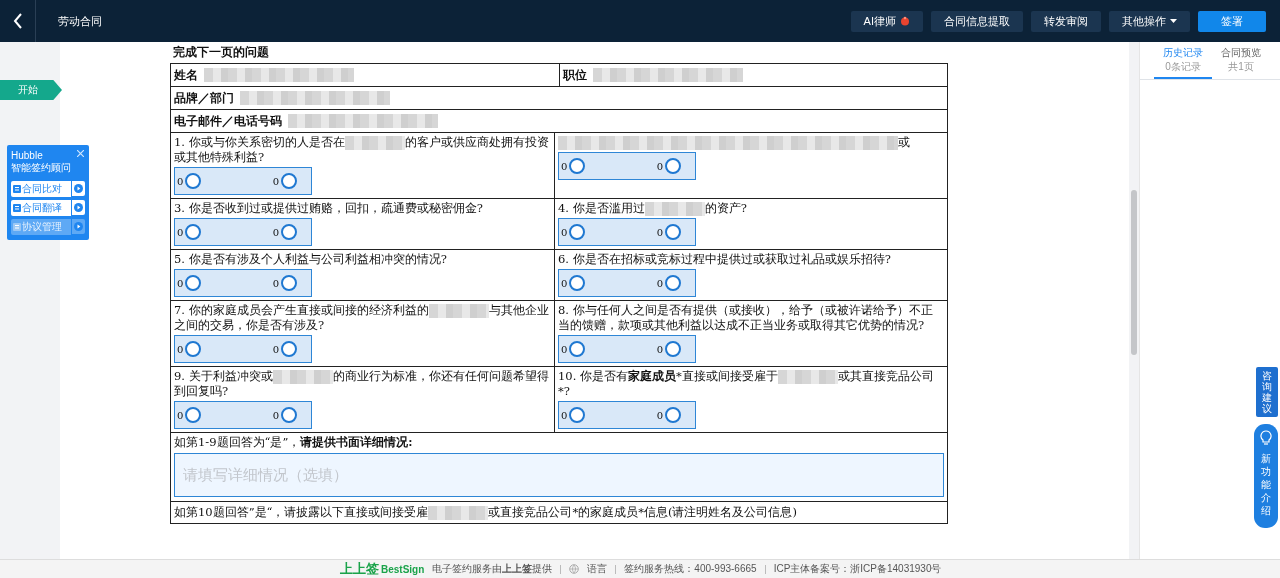  I want to click on question-text: 6. 你是否在招标或竞标过程中提供过或获取过礼品或娱乐招待?, so click(725, 259).